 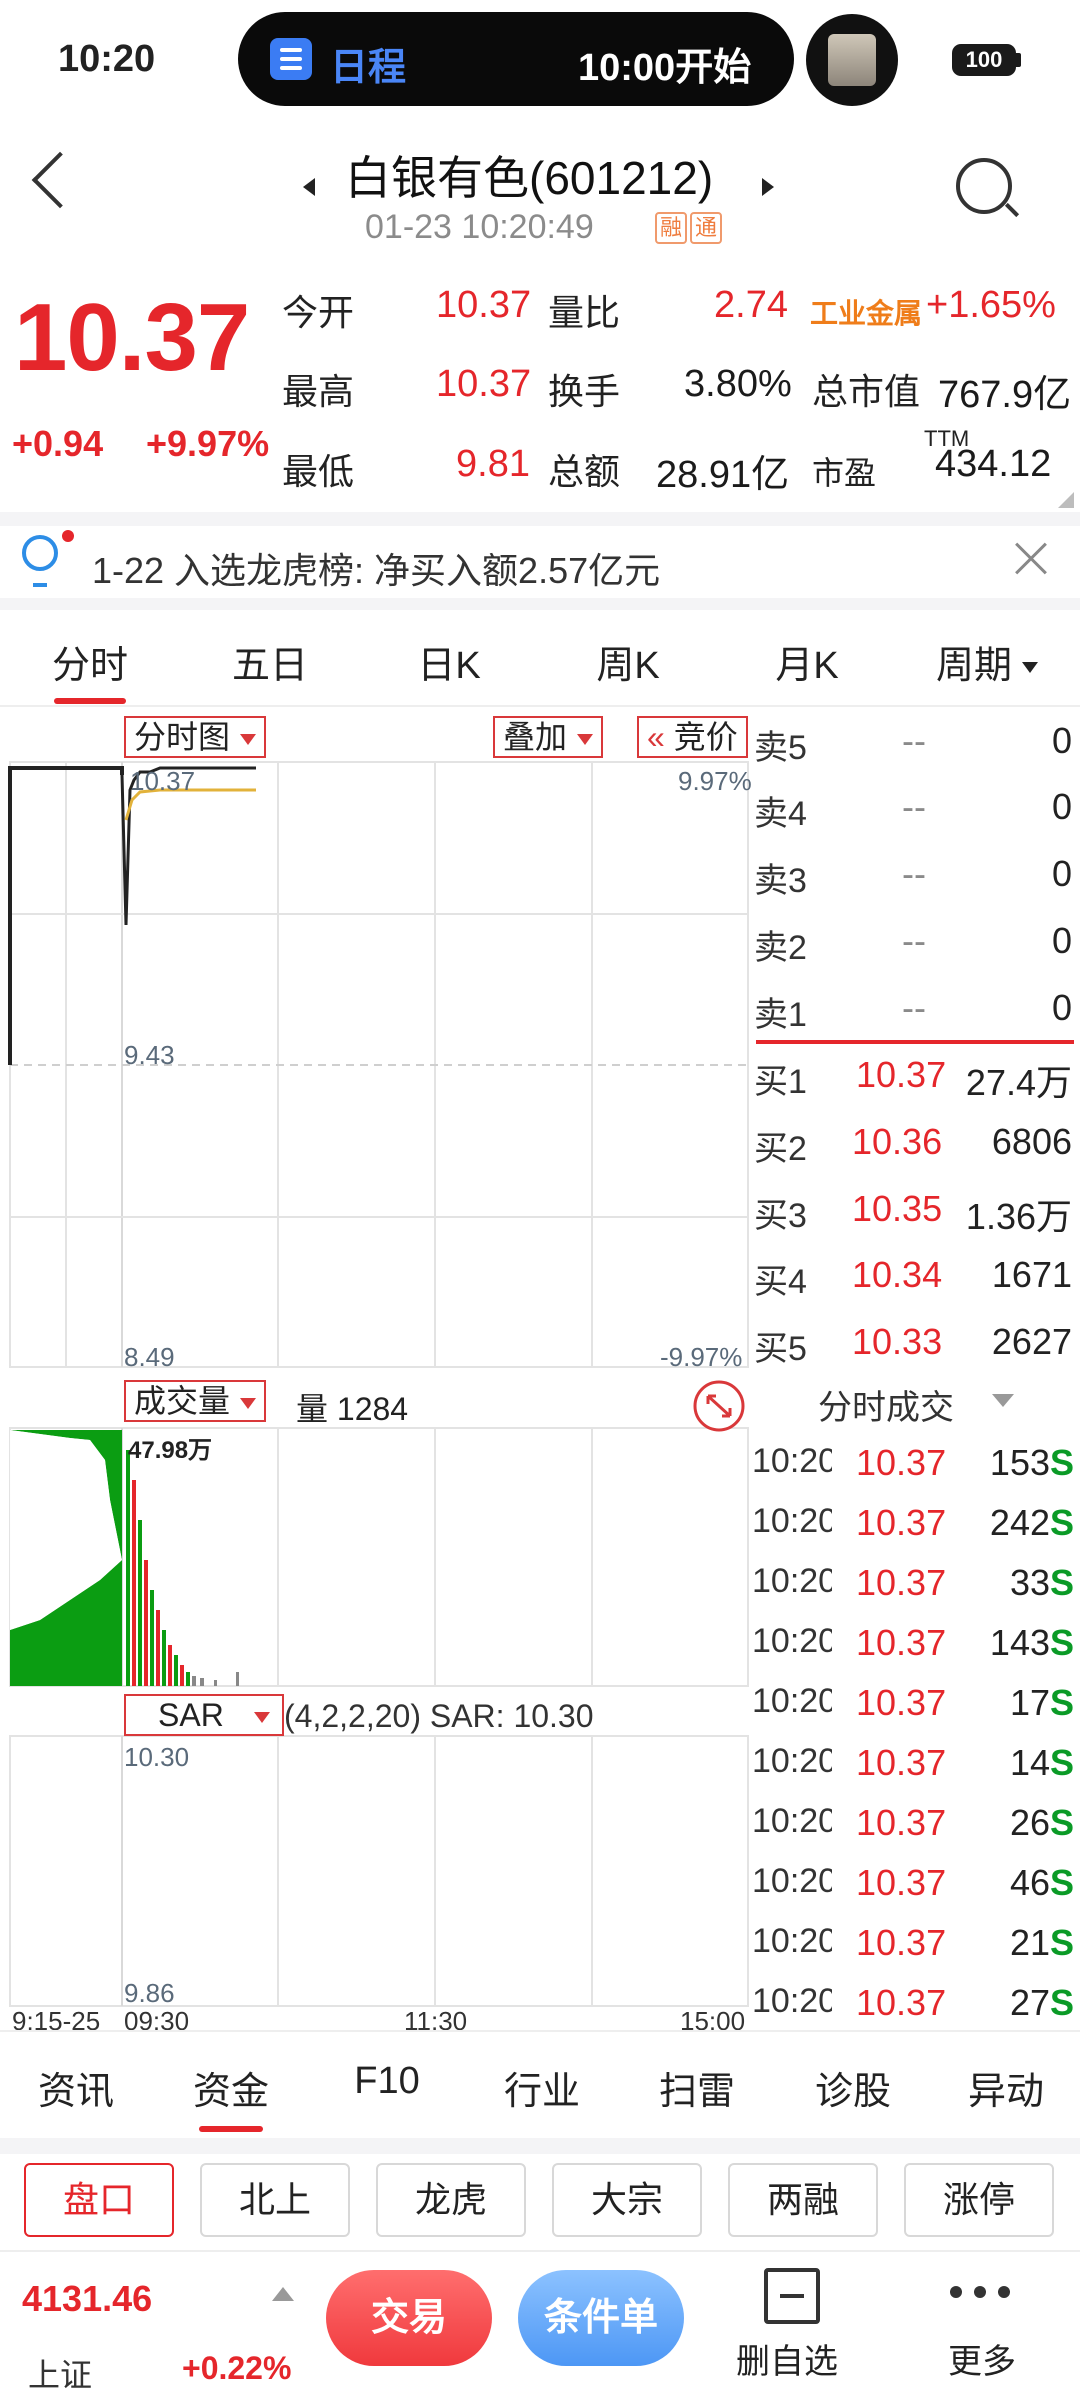 I want to click on tick-volume: 21, so click(x=1029, y=1942).